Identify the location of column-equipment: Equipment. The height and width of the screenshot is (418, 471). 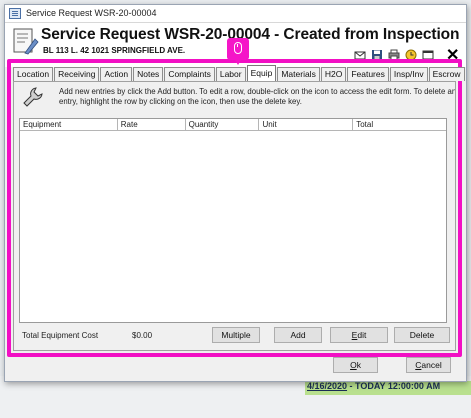
(69, 124).